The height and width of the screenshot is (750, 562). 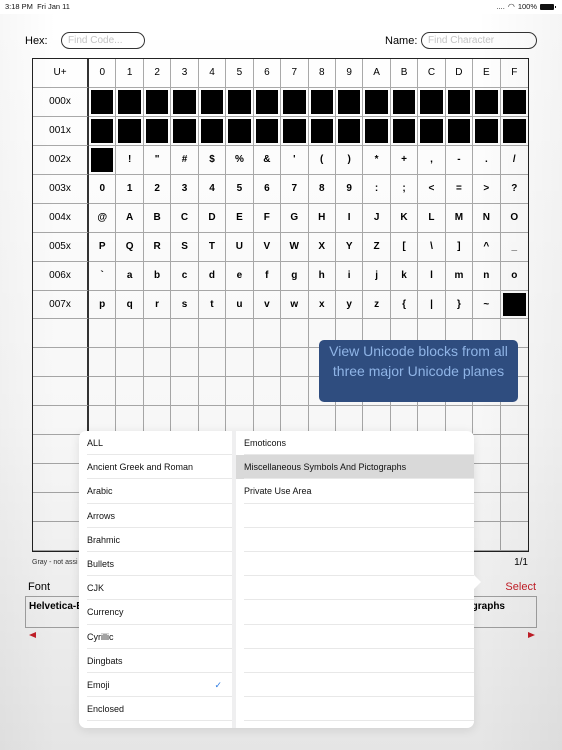 I want to click on character-cell: a, so click(x=130, y=276).